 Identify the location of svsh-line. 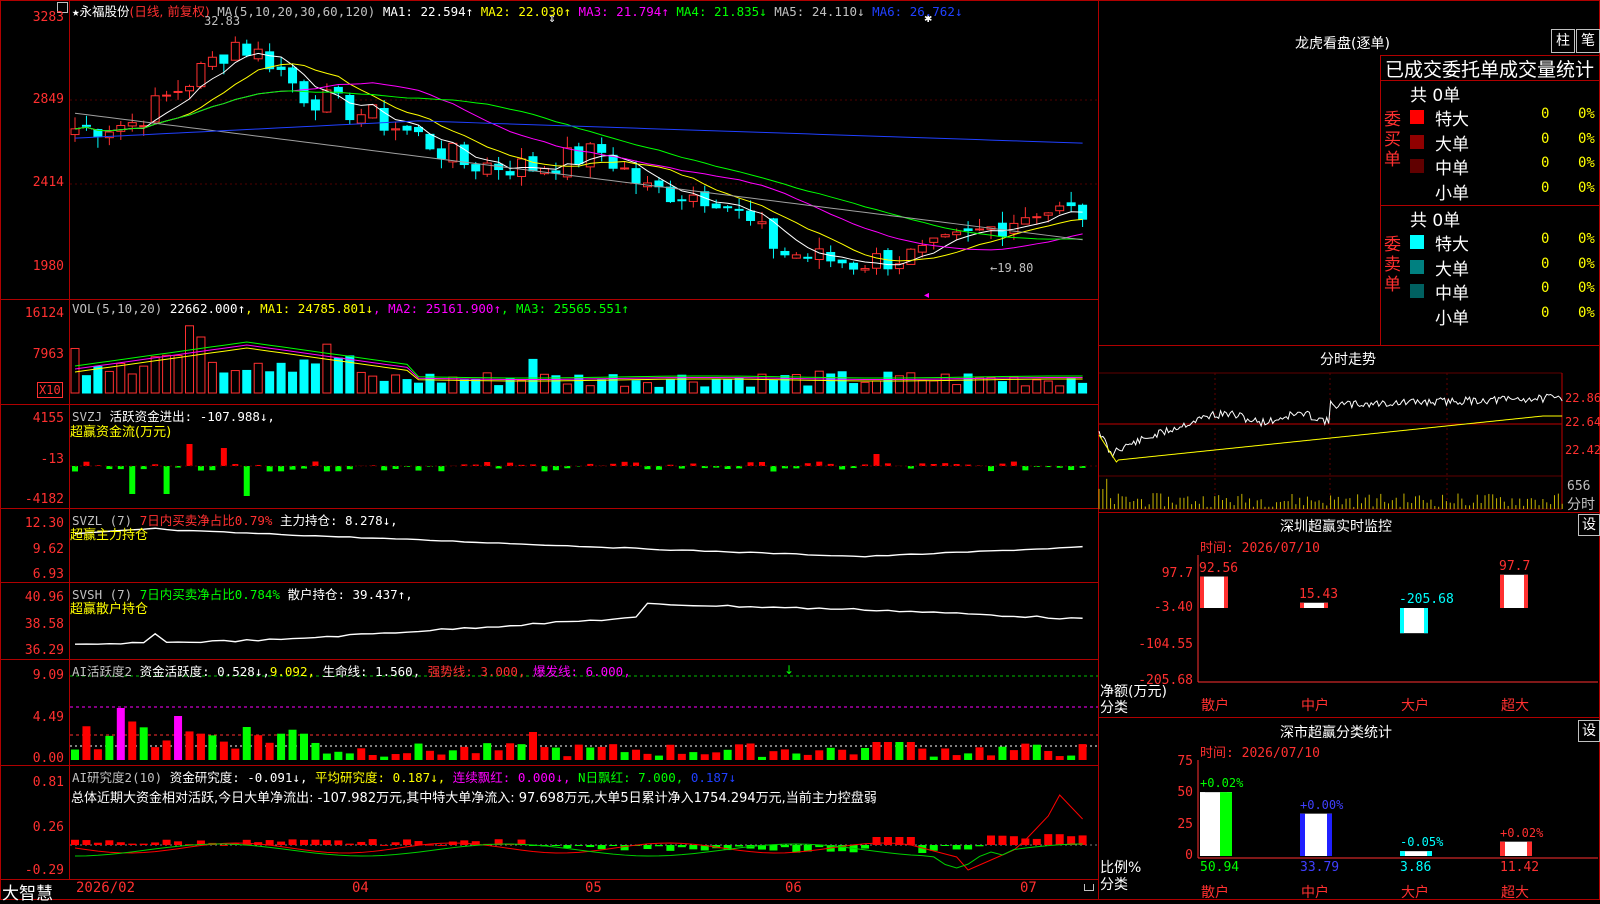
(579, 623).